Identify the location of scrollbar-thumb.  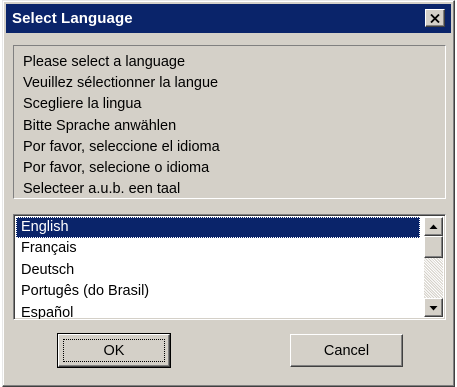
(433, 247).